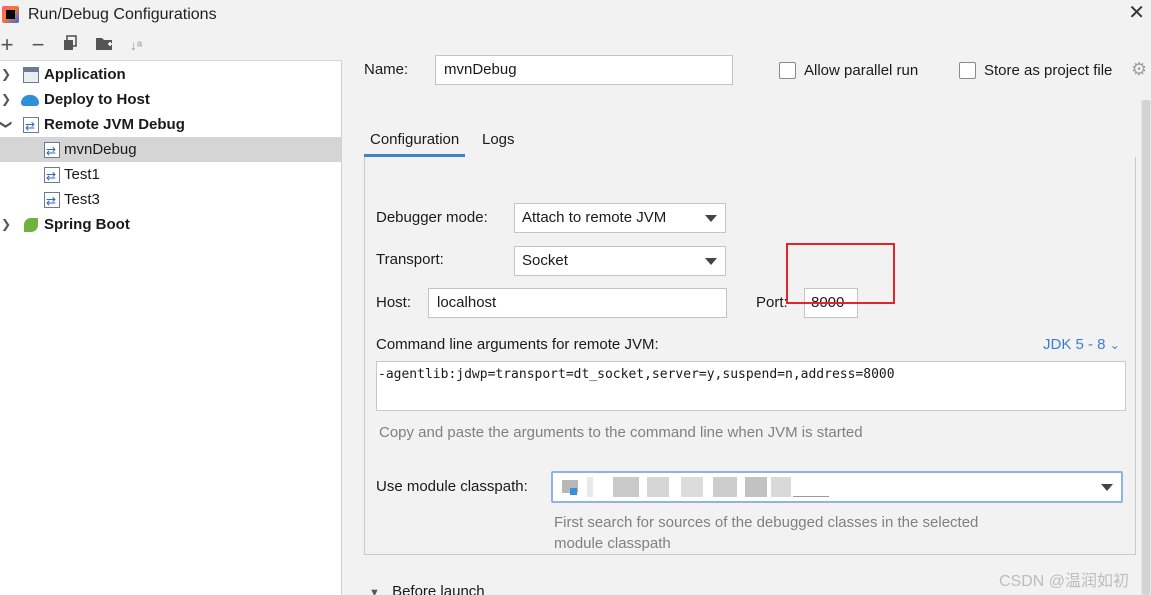 This screenshot has height=595, width=1151. What do you see at coordinates (837, 487) in the screenshot?
I see `module-classpath-select` at bounding box center [837, 487].